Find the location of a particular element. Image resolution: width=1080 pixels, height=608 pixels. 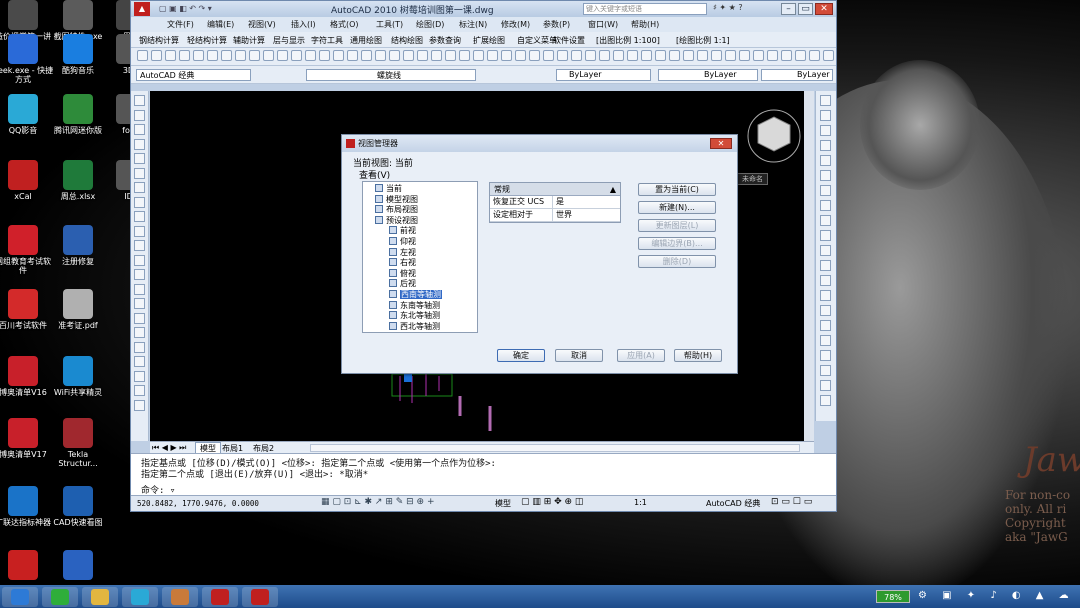

desktop-icon: 网组教育考试软件 is located at coordinates (27, 250).